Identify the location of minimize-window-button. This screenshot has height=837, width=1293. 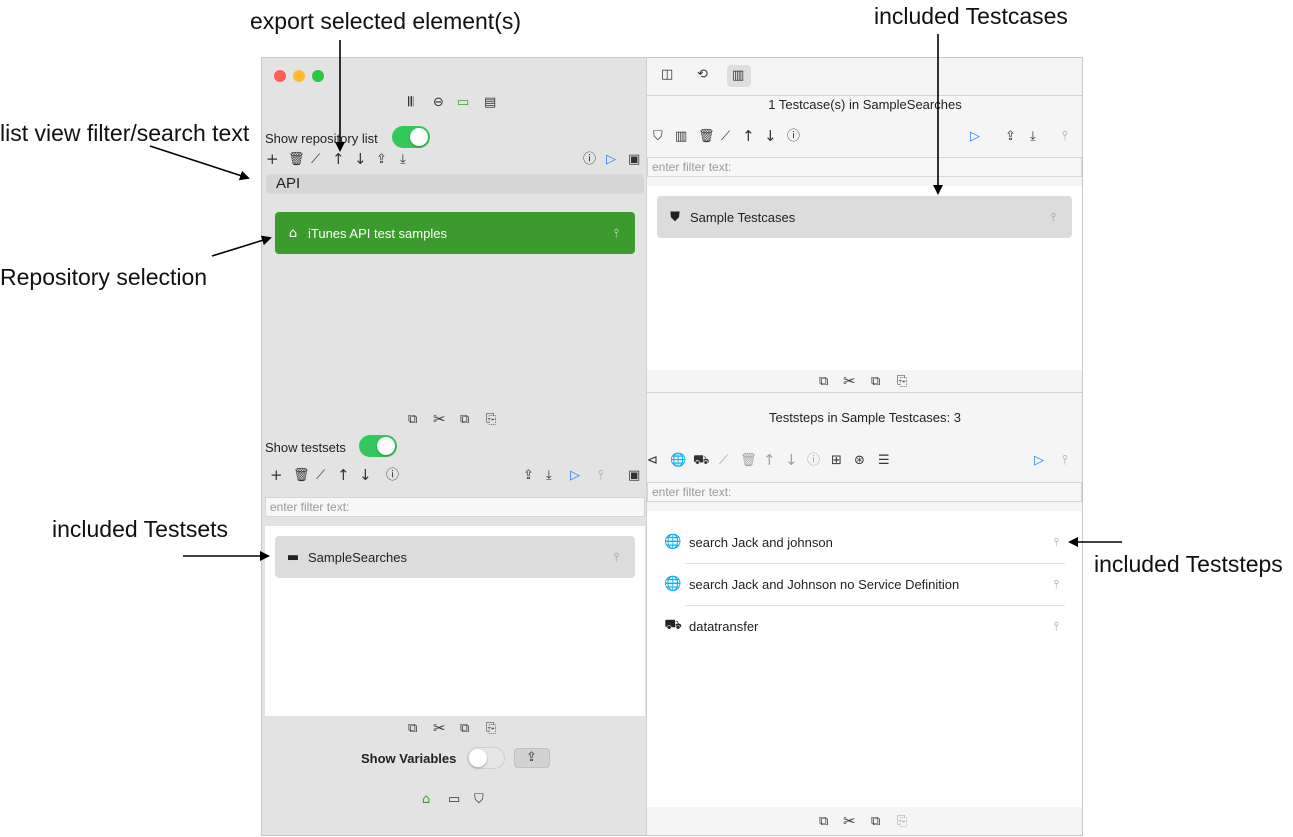
(299, 76).